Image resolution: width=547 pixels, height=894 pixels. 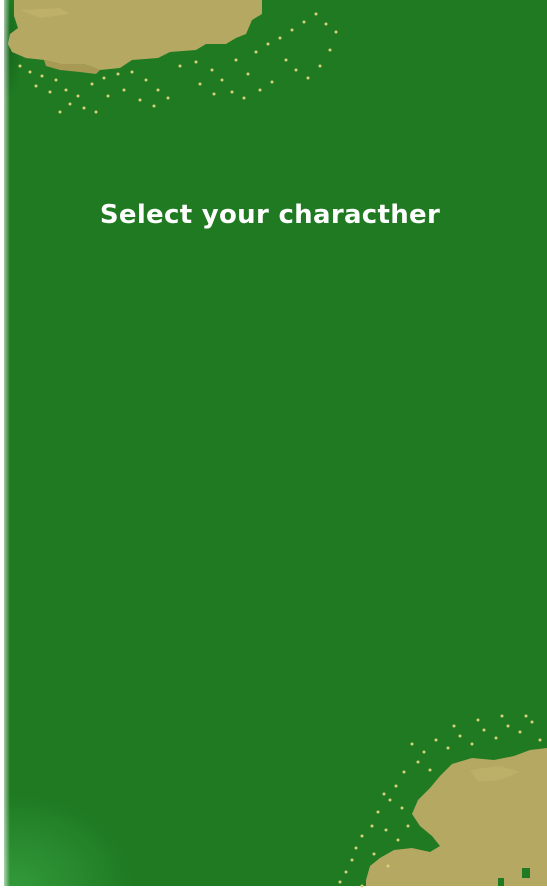 I want to click on page-title: Select your characther, so click(x=270, y=215).